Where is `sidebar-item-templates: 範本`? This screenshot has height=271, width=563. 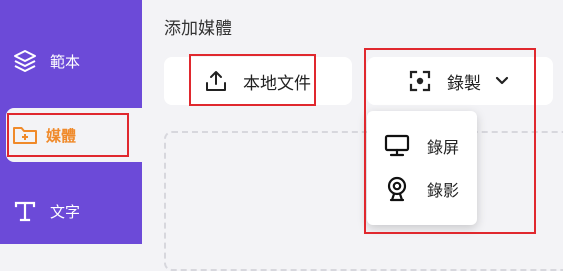 sidebar-item-templates: 範本 is located at coordinates (71, 61).